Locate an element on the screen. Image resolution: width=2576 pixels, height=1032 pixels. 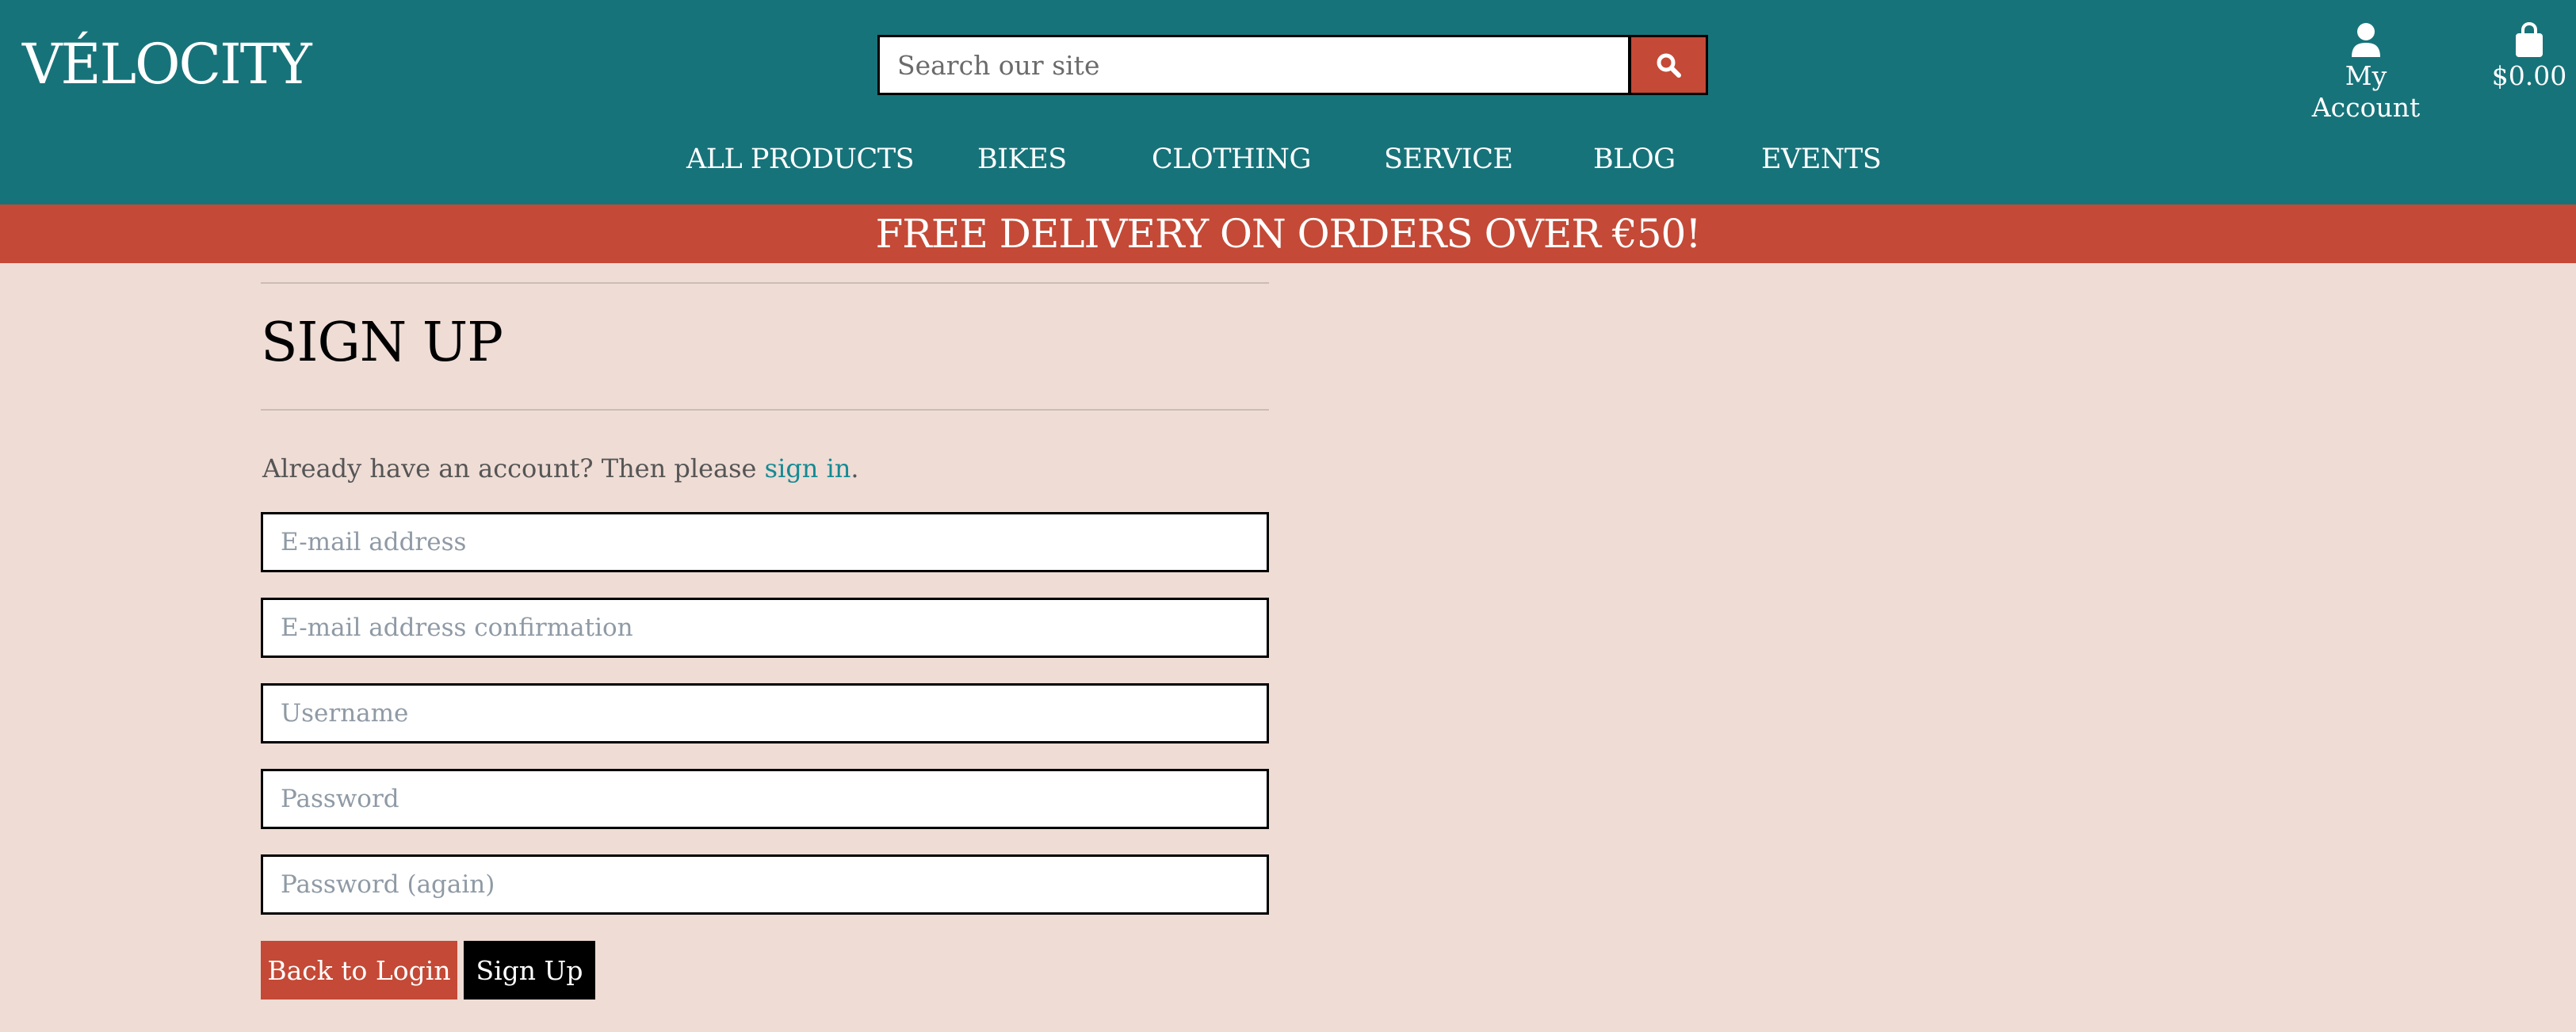
search-button is located at coordinates (1669, 65).